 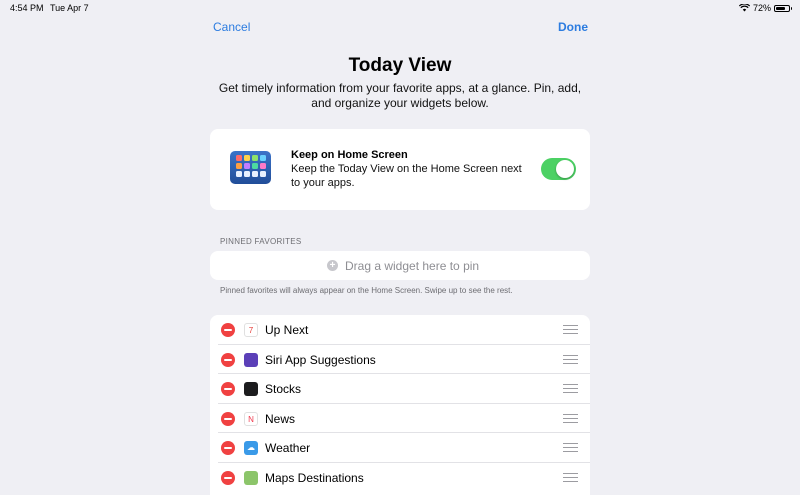 What do you see at coordinates (744, 8) in the screenshot?
I see `wifi-icon` at bounding box center [744, 8].